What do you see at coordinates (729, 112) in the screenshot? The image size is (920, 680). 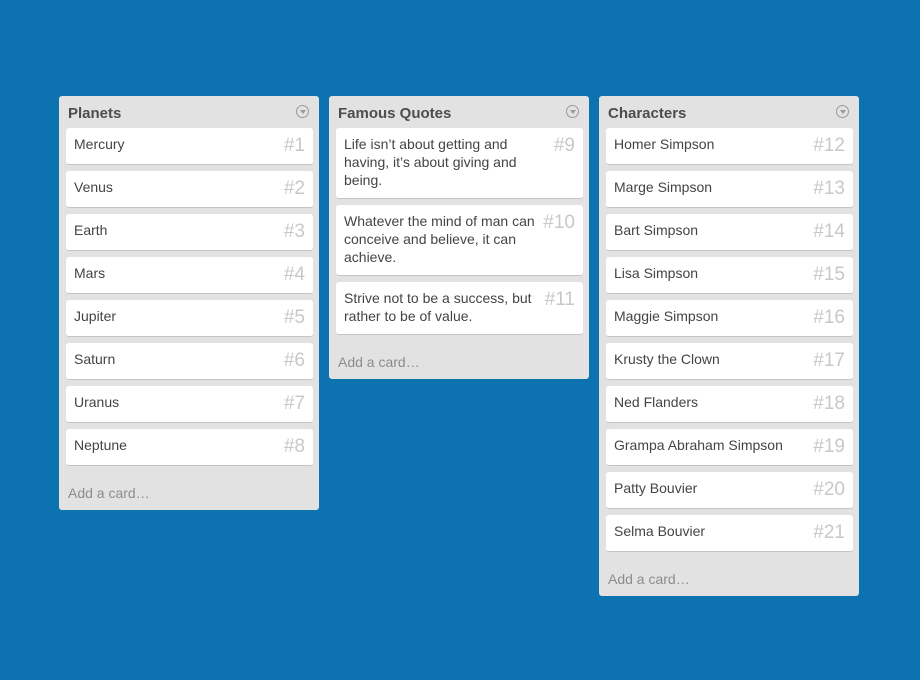 I see `list-header: Characters` at bounding box center [729, 112].